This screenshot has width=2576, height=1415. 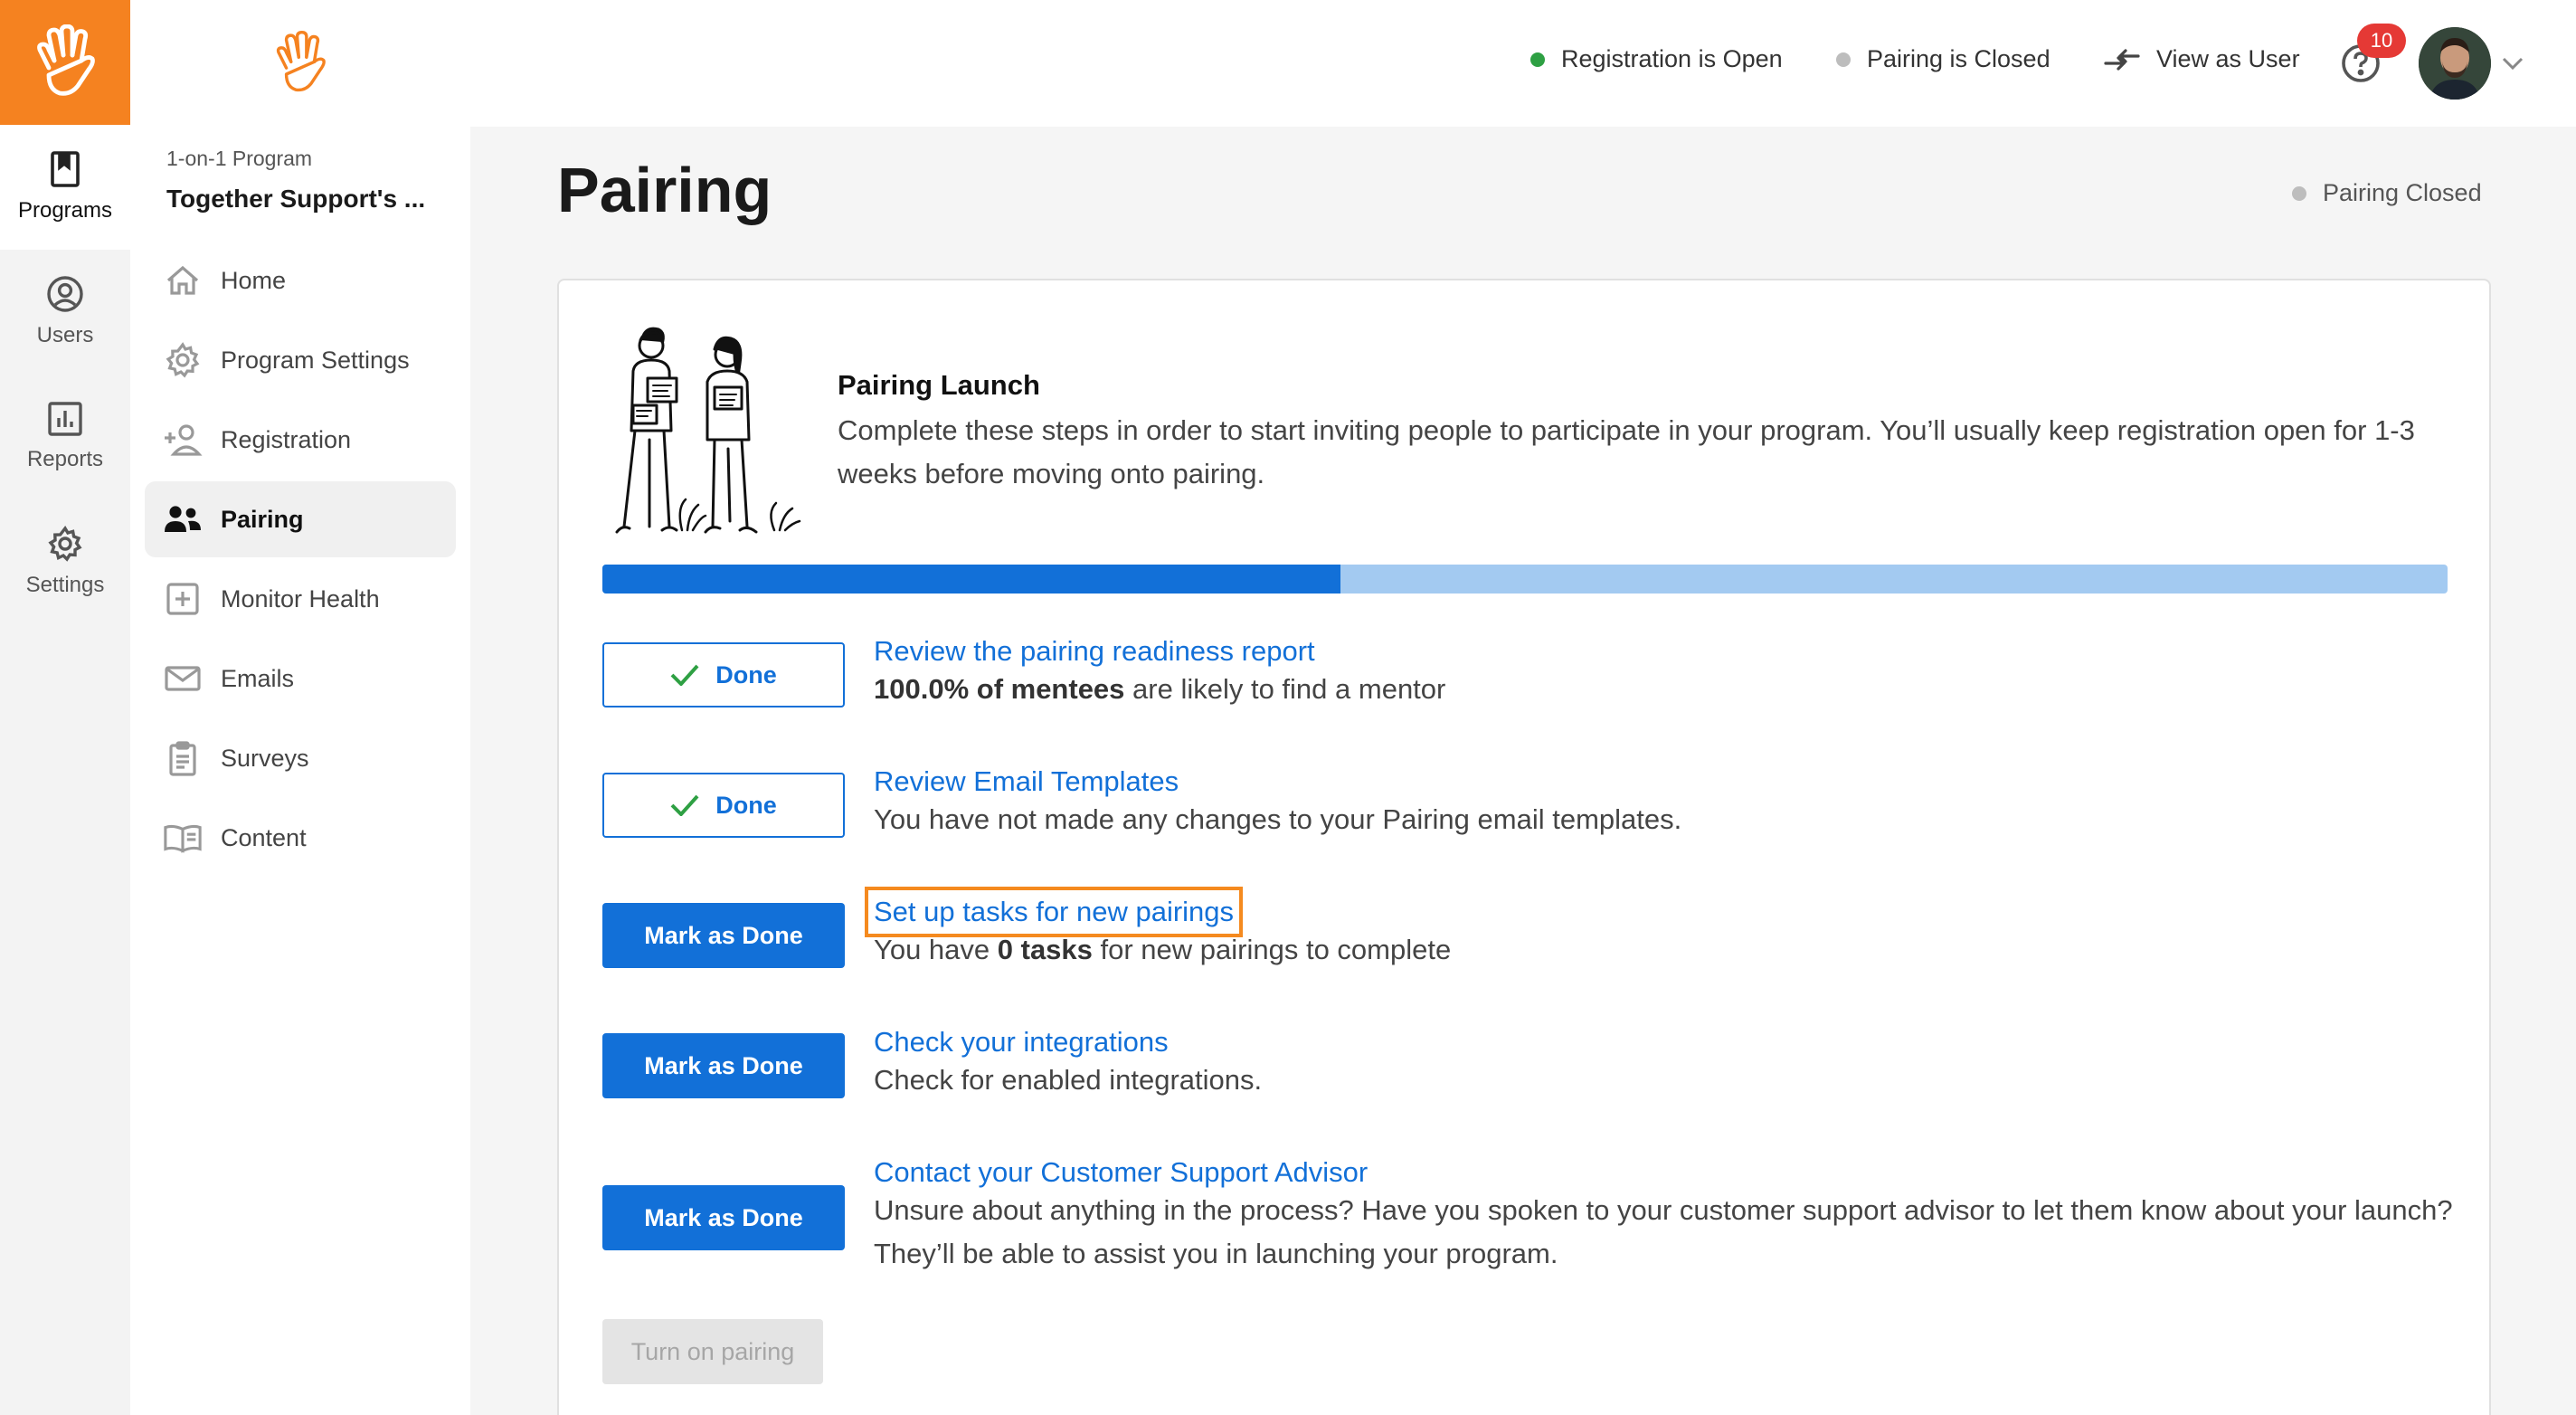 I want to click on step-link: Check your integrations, so click(x=1022, y=1042).